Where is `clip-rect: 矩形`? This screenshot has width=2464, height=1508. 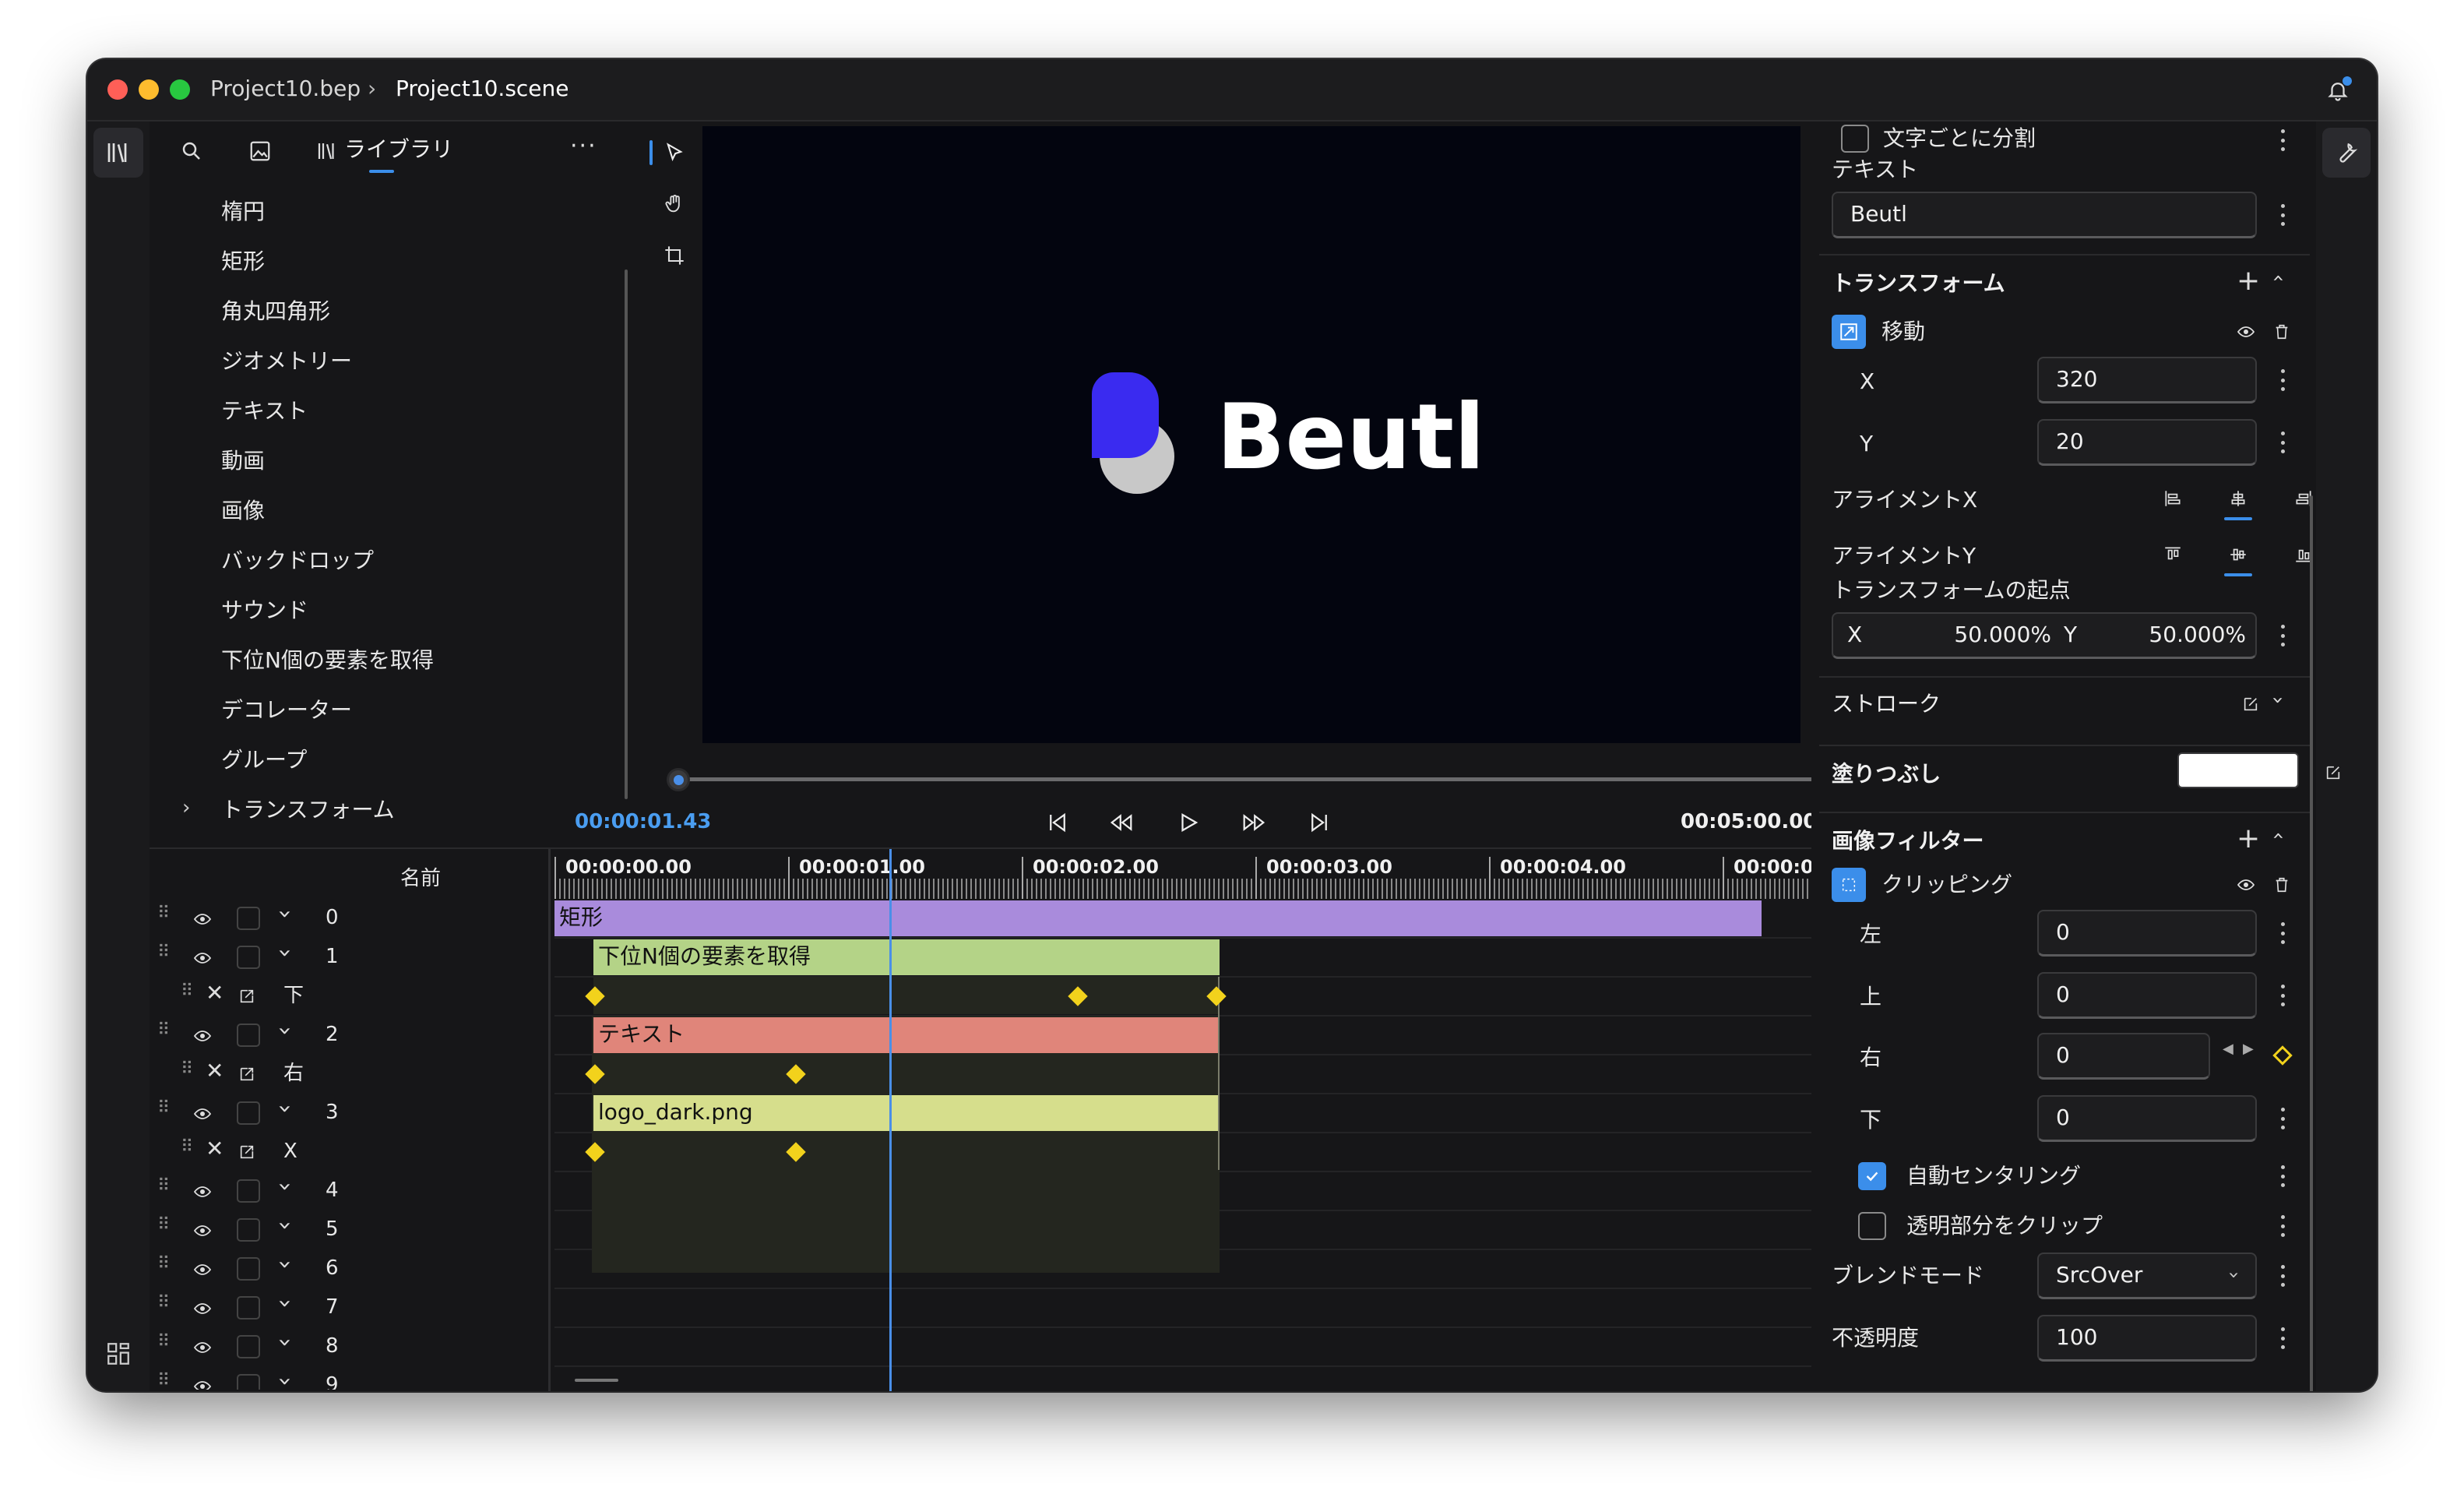
clip-rect: 矩形 is located at coordinates (1158, 918).